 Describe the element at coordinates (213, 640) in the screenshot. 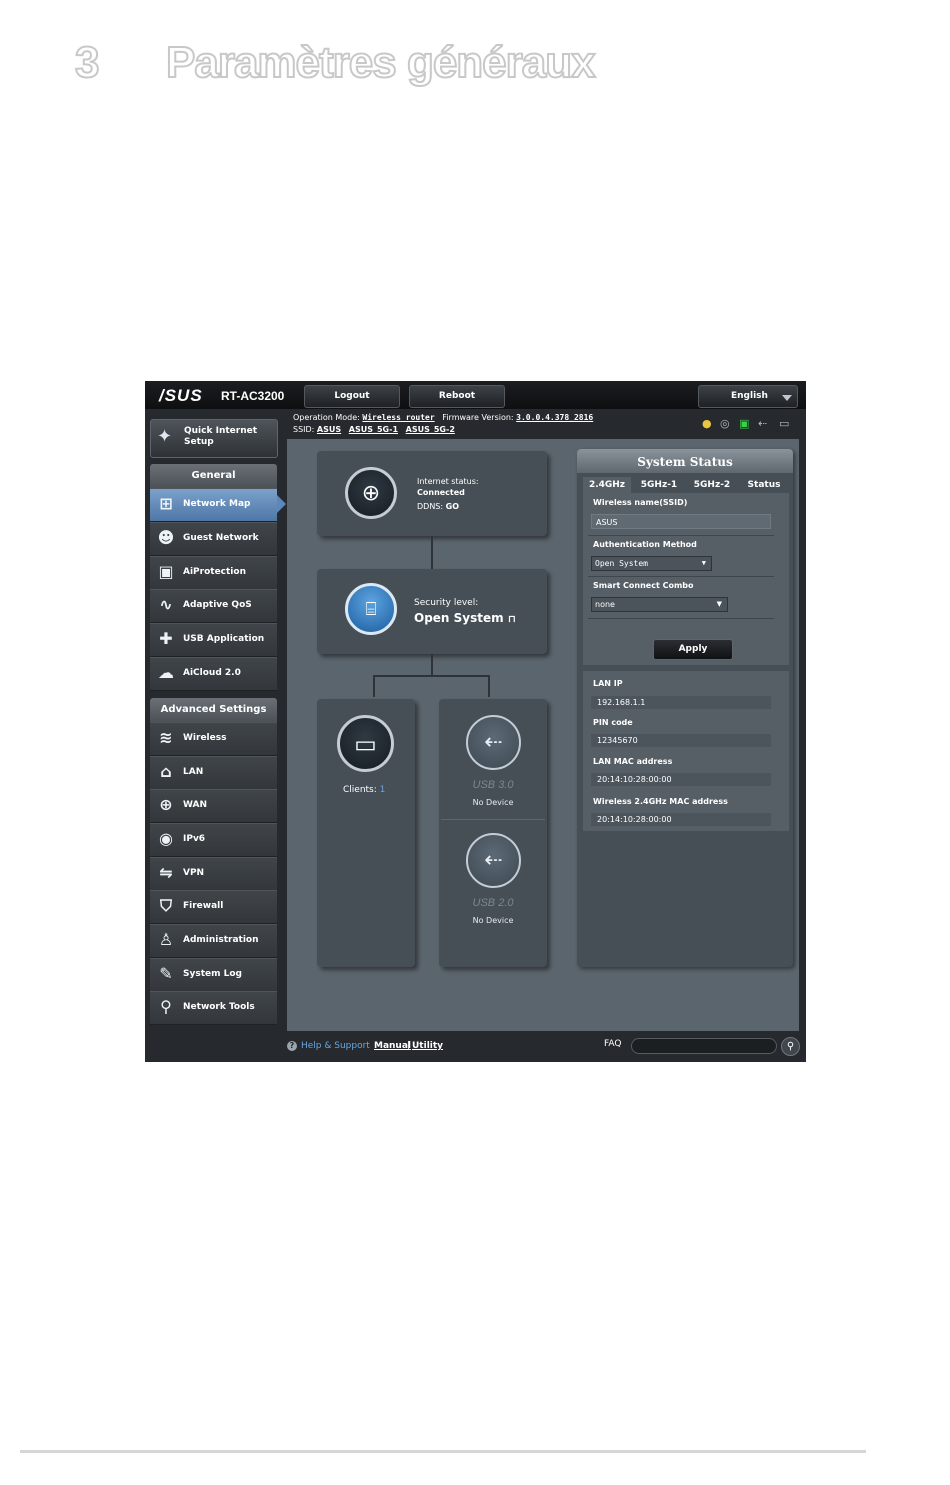

I see `sidebar-item-usb-application: ✚ USB Application` at that location.